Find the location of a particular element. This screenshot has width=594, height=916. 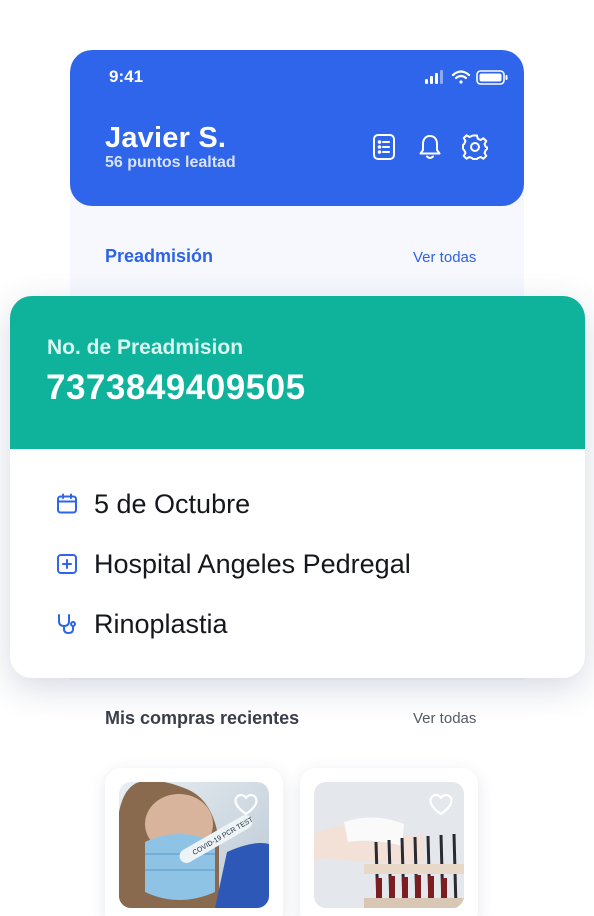

user-name: Javier S. is located at coordinates (166, 138).